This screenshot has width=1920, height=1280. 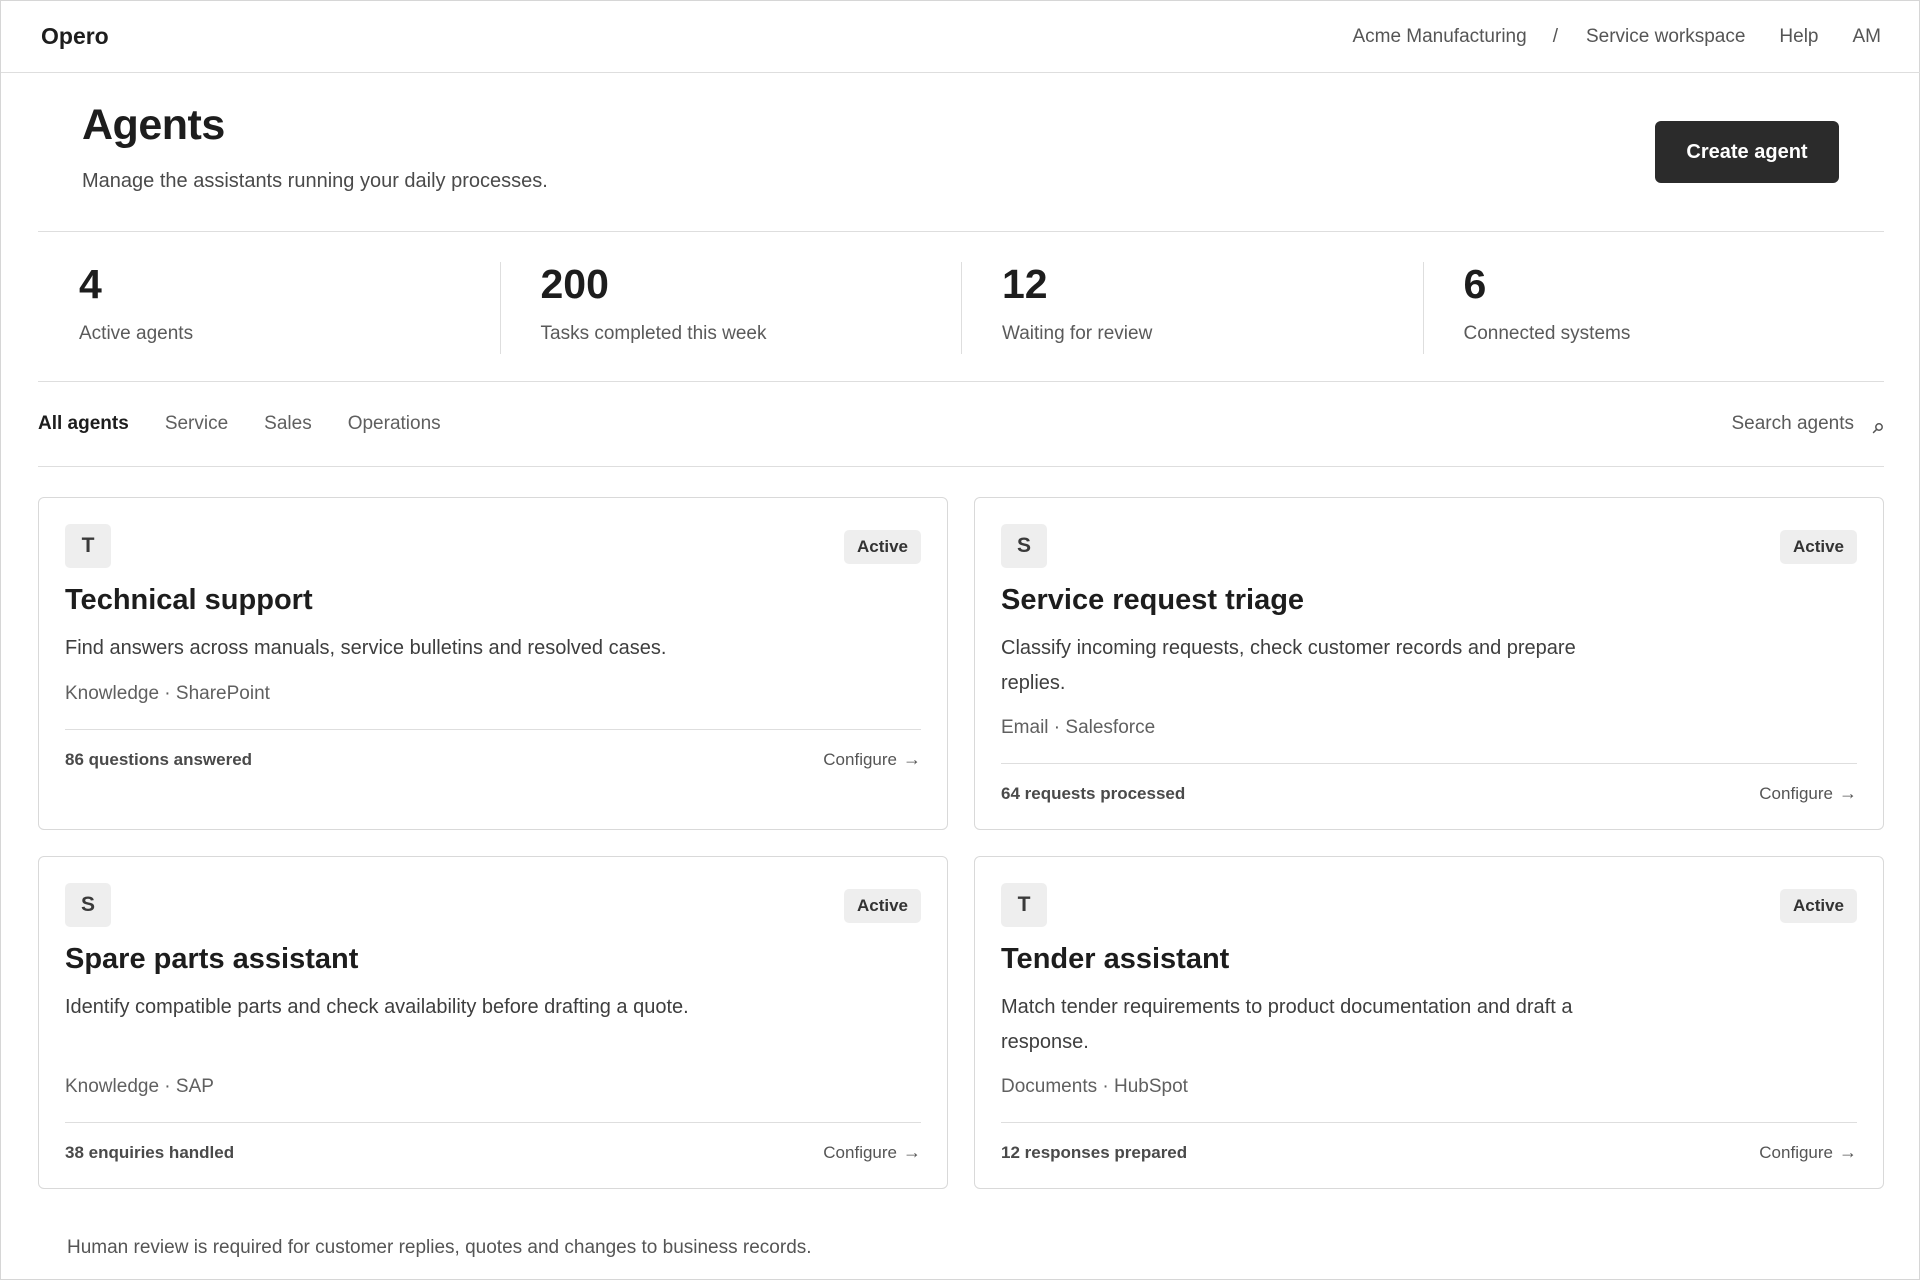 I want to click on tab-service: Service, so click(x=196, y=424).